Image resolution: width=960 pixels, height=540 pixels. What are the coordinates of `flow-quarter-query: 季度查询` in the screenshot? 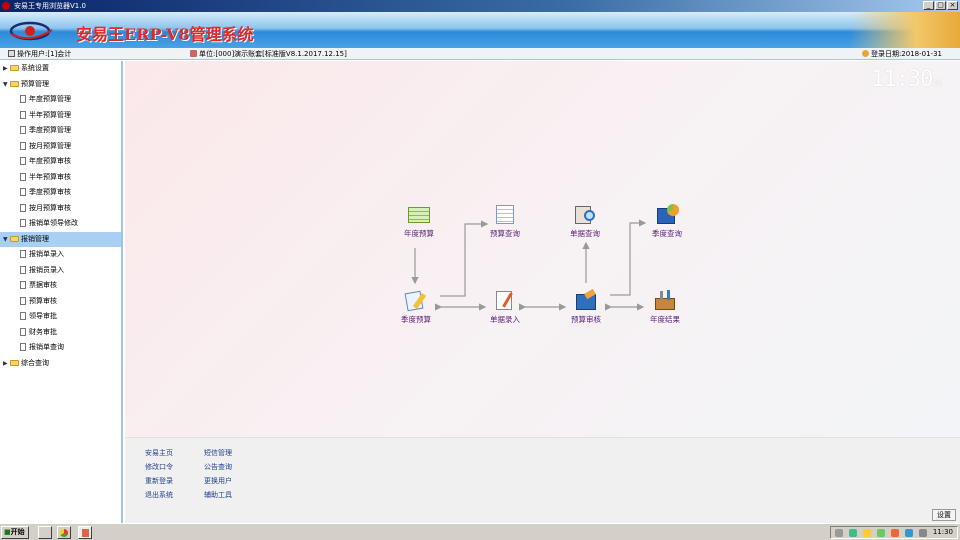 It's located at (667, 221).